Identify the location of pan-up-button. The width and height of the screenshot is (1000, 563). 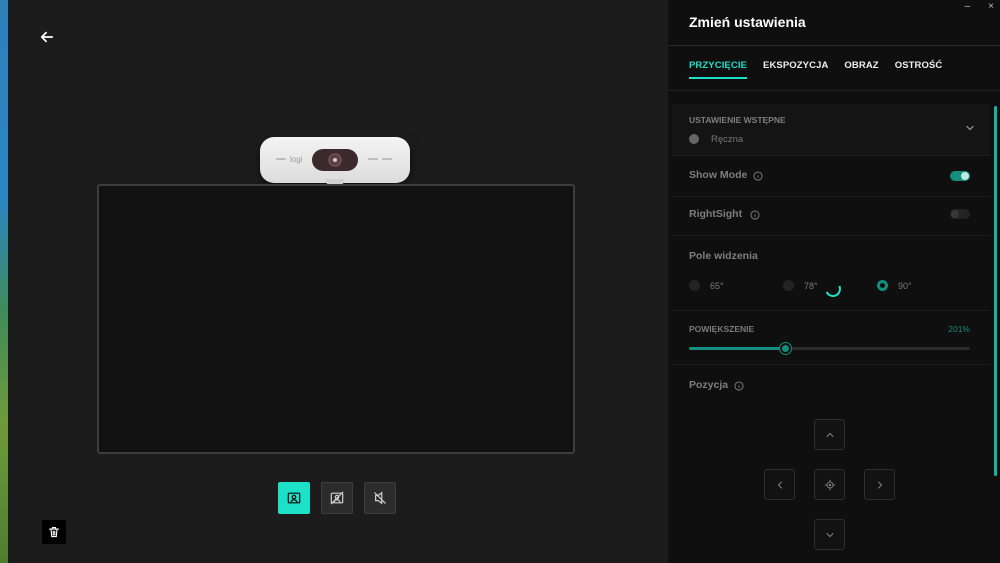
(829, 434).